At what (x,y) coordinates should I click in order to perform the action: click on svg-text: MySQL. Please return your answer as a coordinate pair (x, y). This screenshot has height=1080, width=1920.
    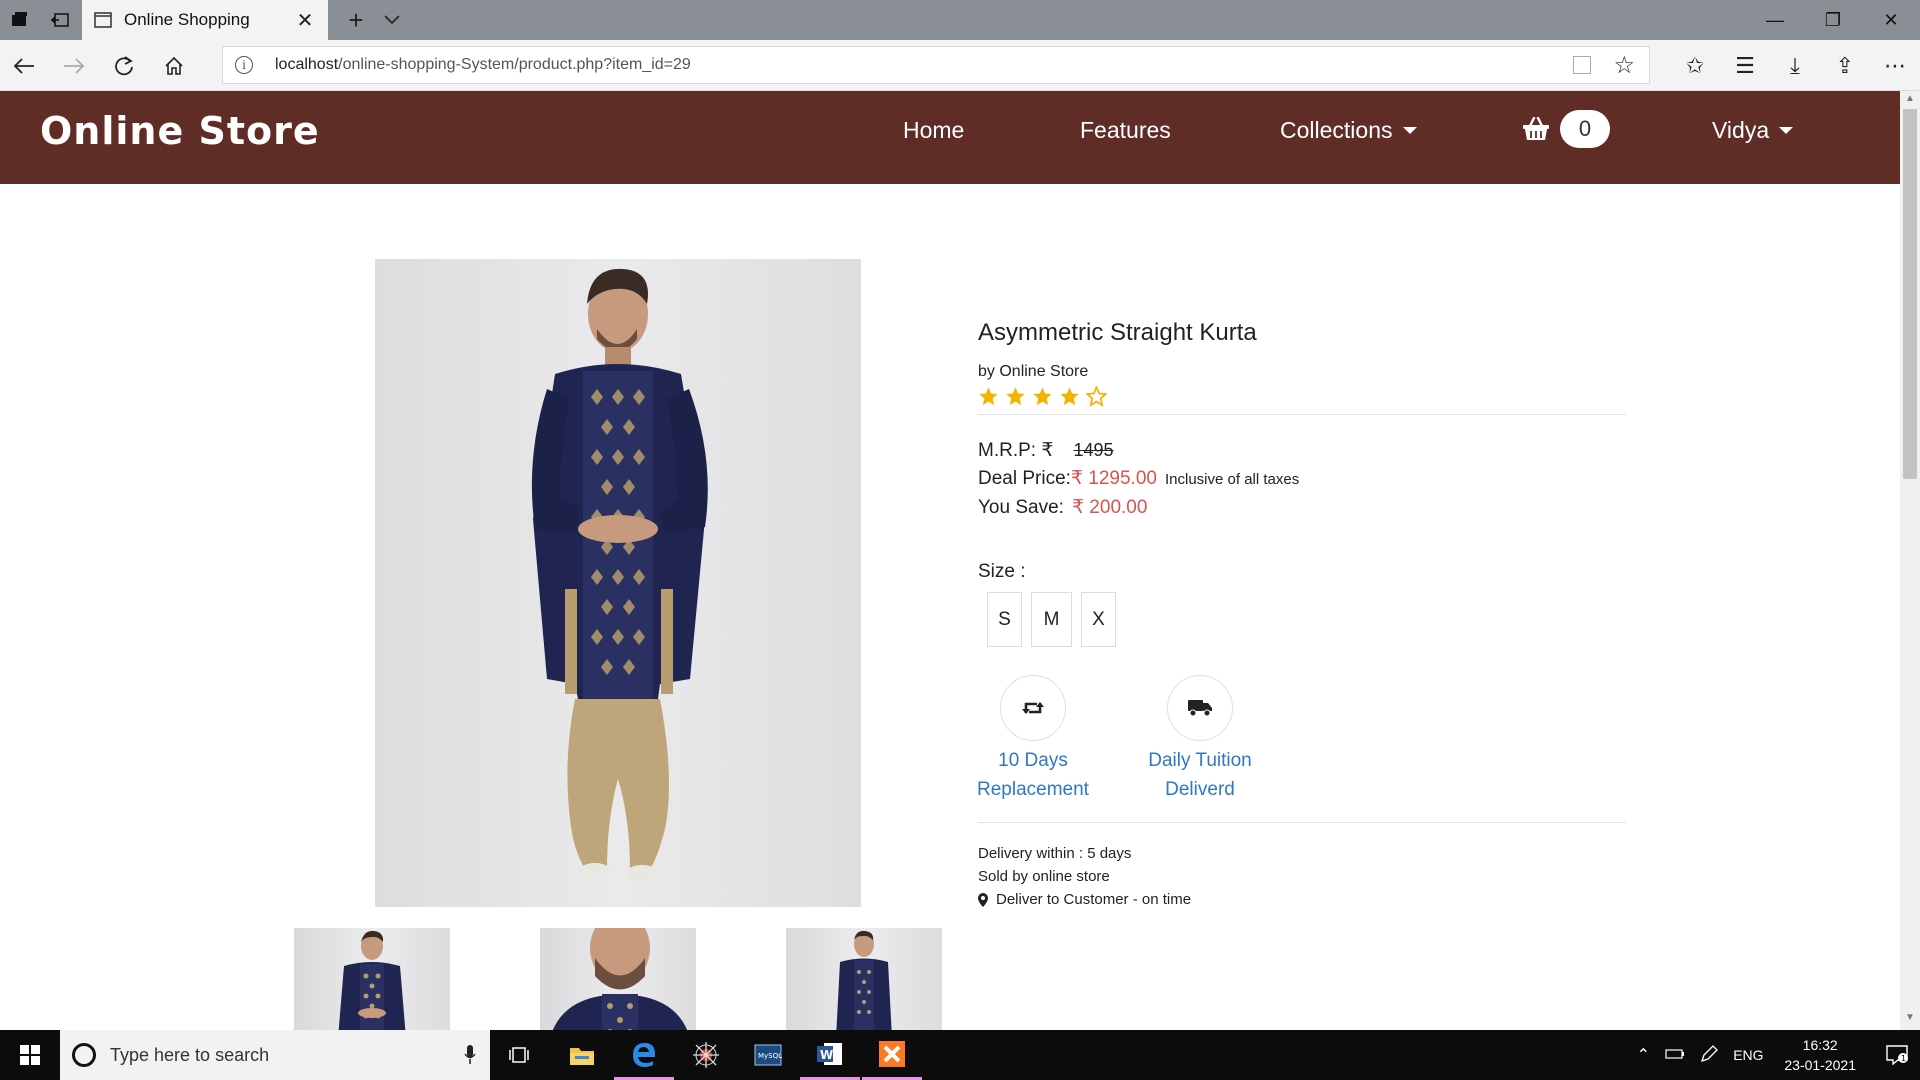
    Looking at the image, I should click on (770, 1056).